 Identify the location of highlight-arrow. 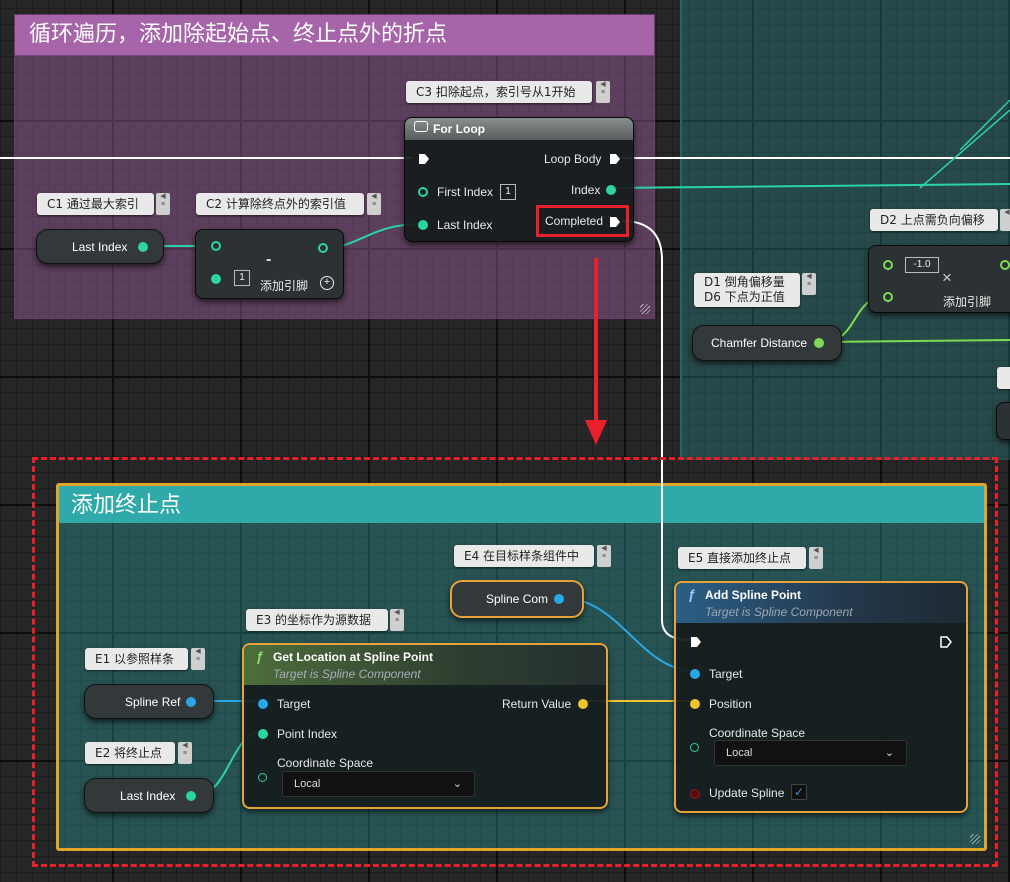
(596, 351).